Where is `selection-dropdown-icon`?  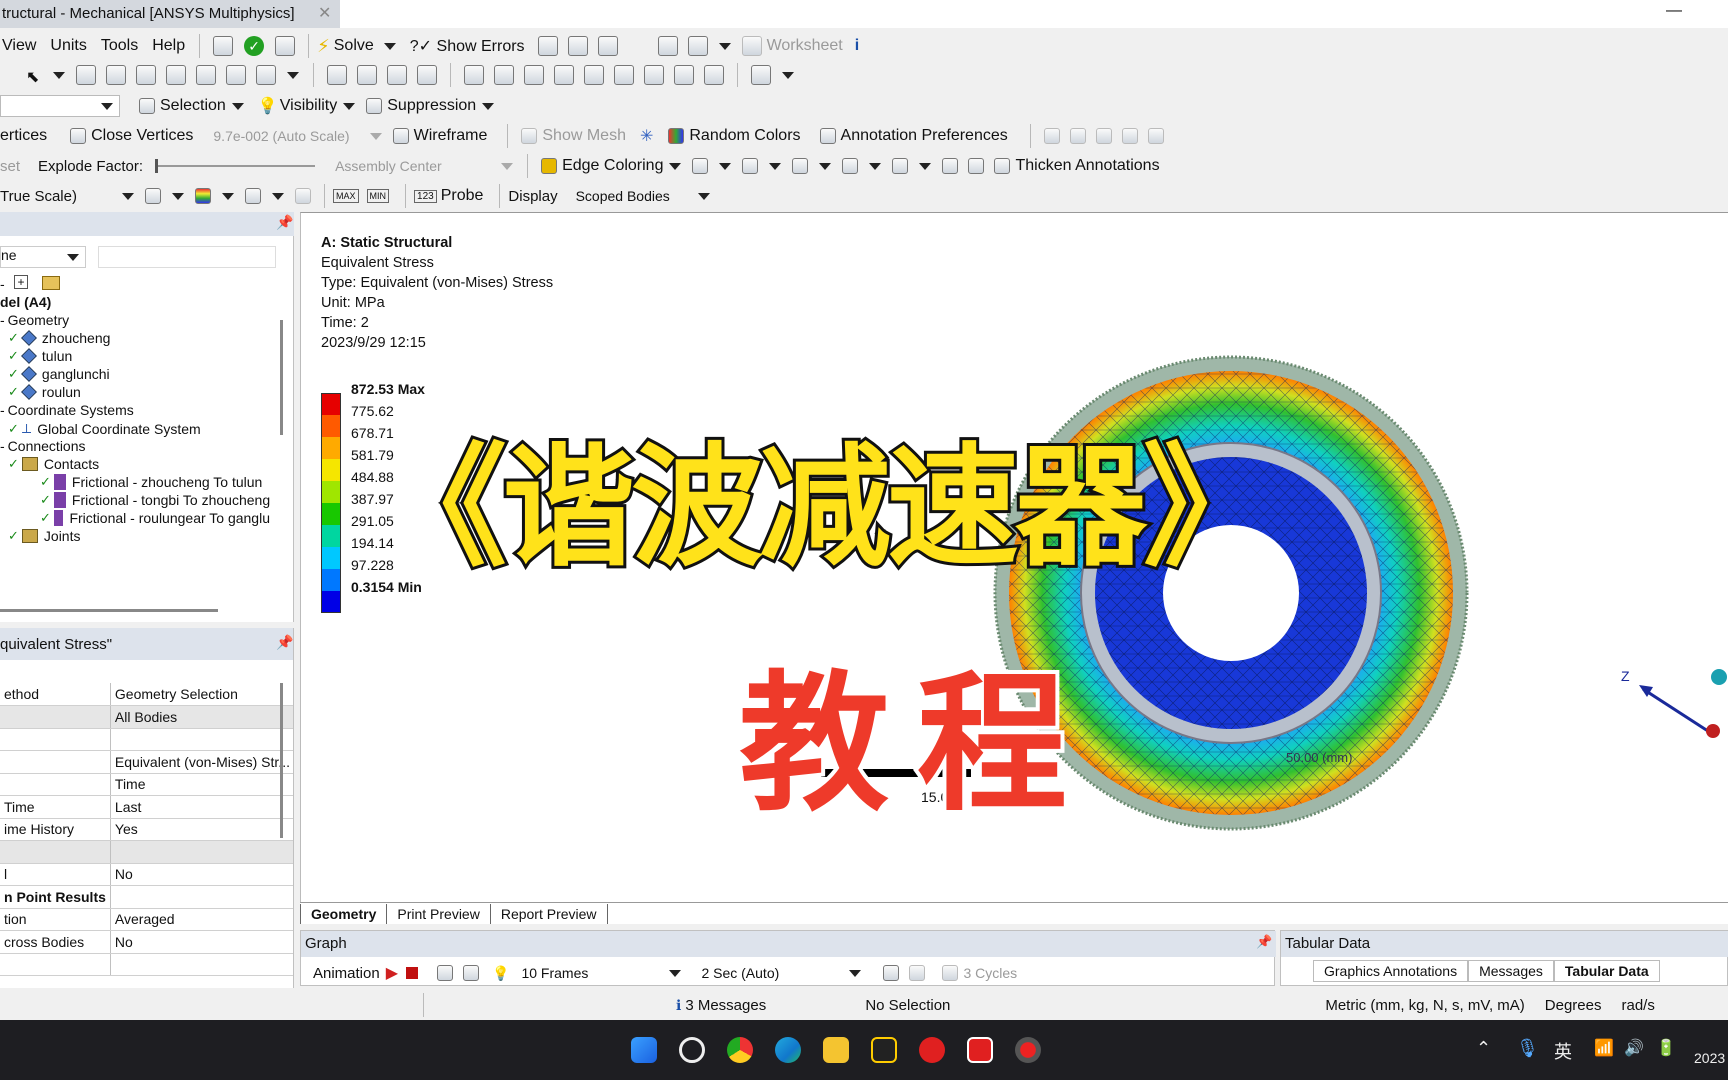 selection-dropdown-icon is located at coordinates (237, 106).